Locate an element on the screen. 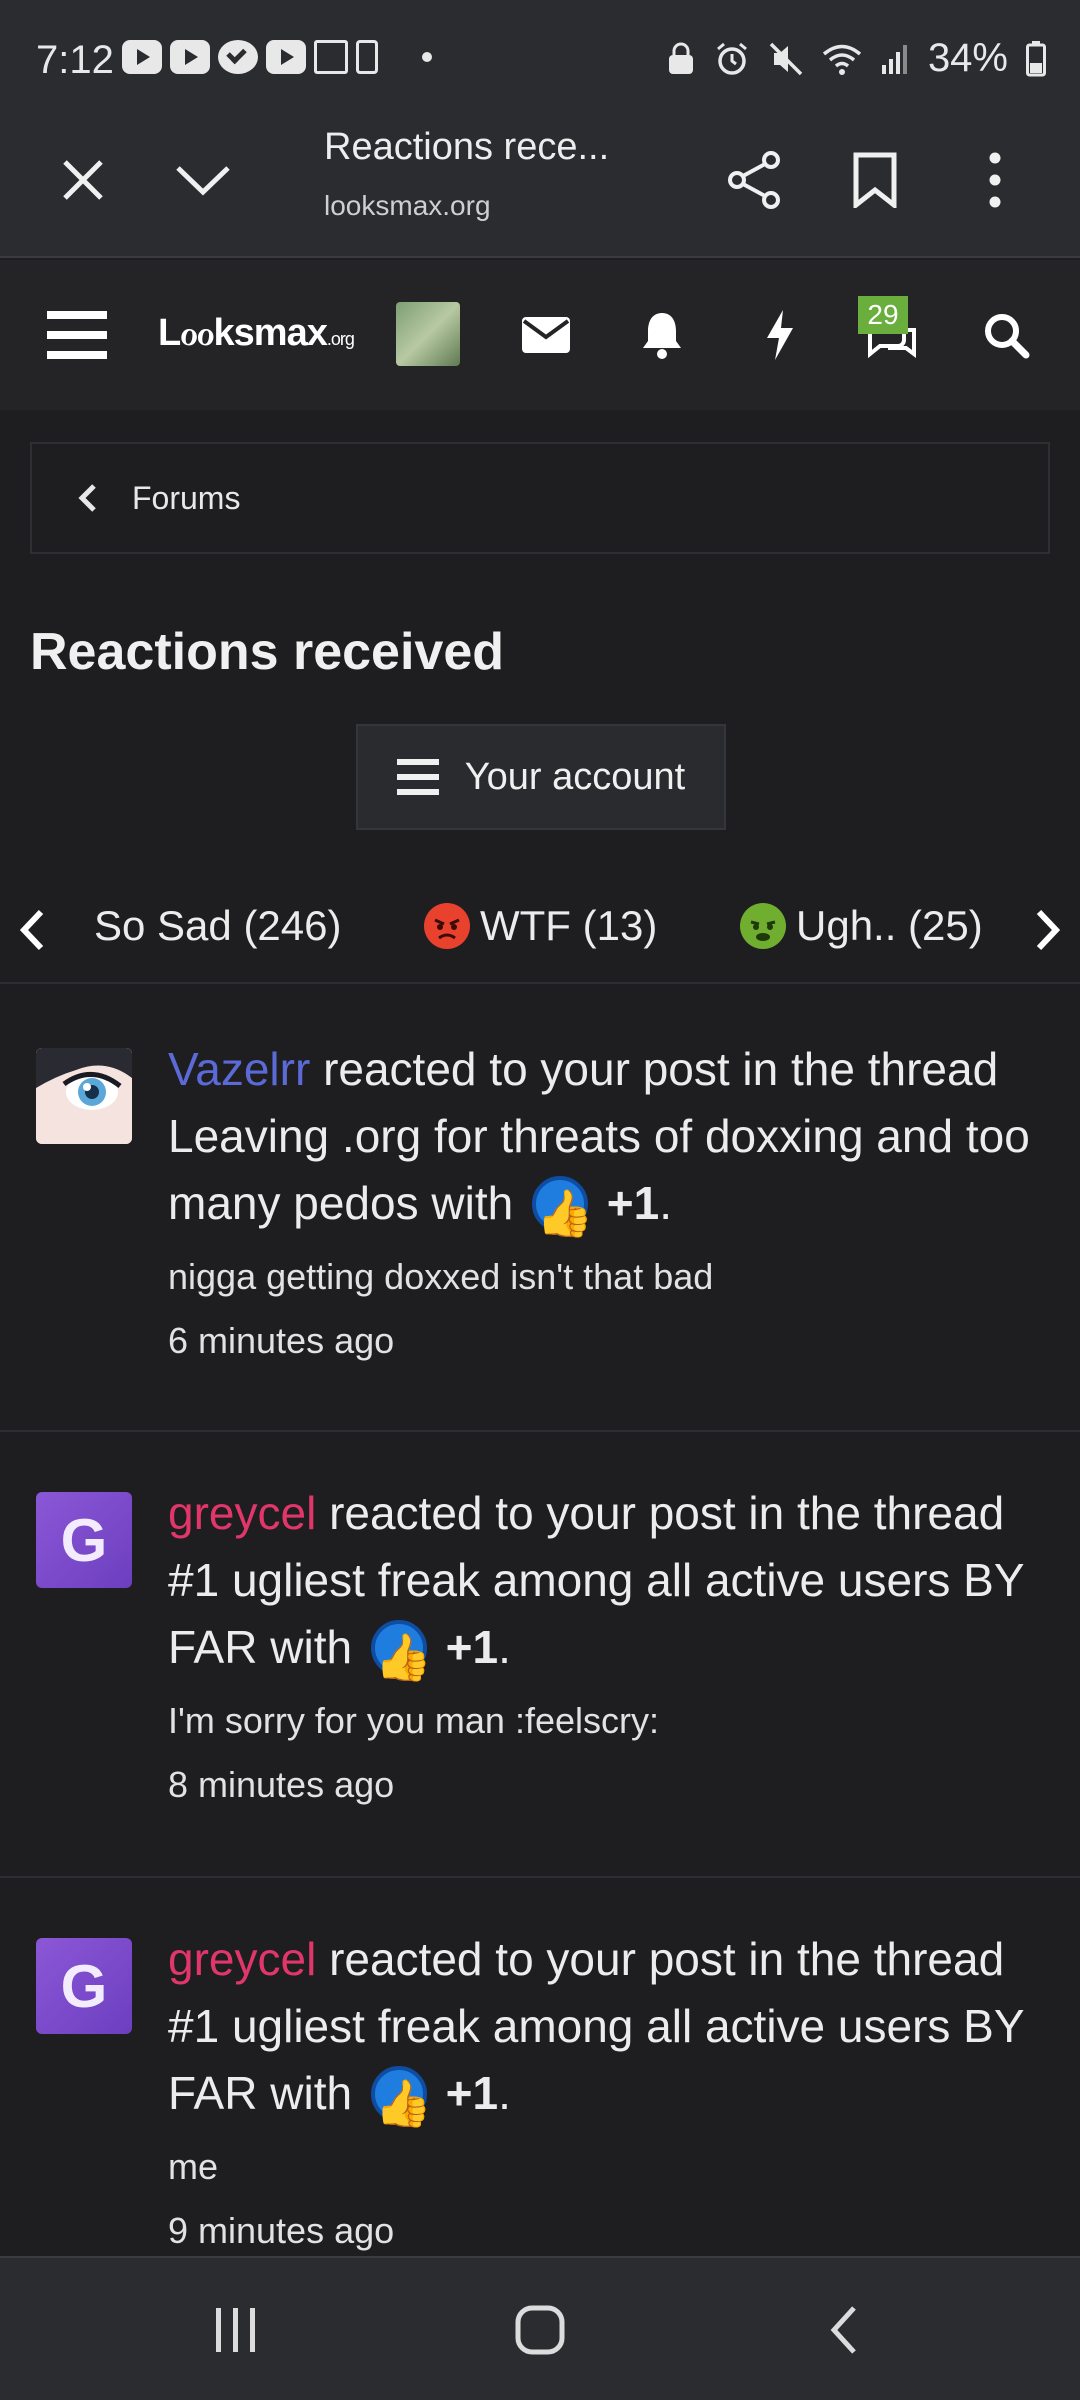 The image size is (1080, 2400). bookmark-button is located at coordinates (875, 180).